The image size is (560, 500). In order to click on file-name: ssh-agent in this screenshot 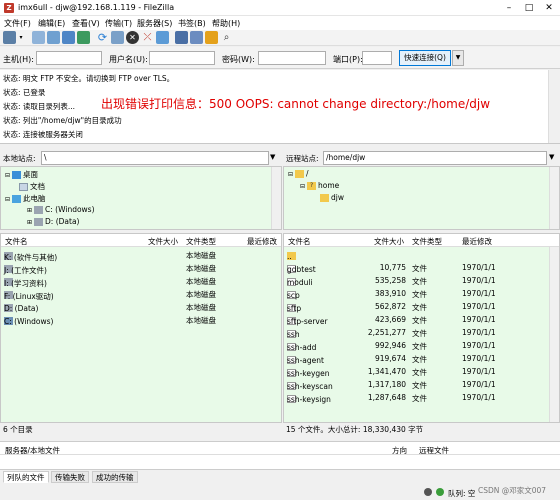, I will do `click(305, 360)`.